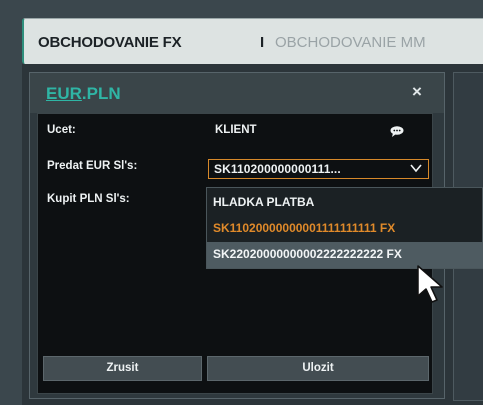 The width and height of the screenshot is (483, 405). Describe the element at coordinates (262, 42) in the screenshot. I see `tab-separator: I` at that location.